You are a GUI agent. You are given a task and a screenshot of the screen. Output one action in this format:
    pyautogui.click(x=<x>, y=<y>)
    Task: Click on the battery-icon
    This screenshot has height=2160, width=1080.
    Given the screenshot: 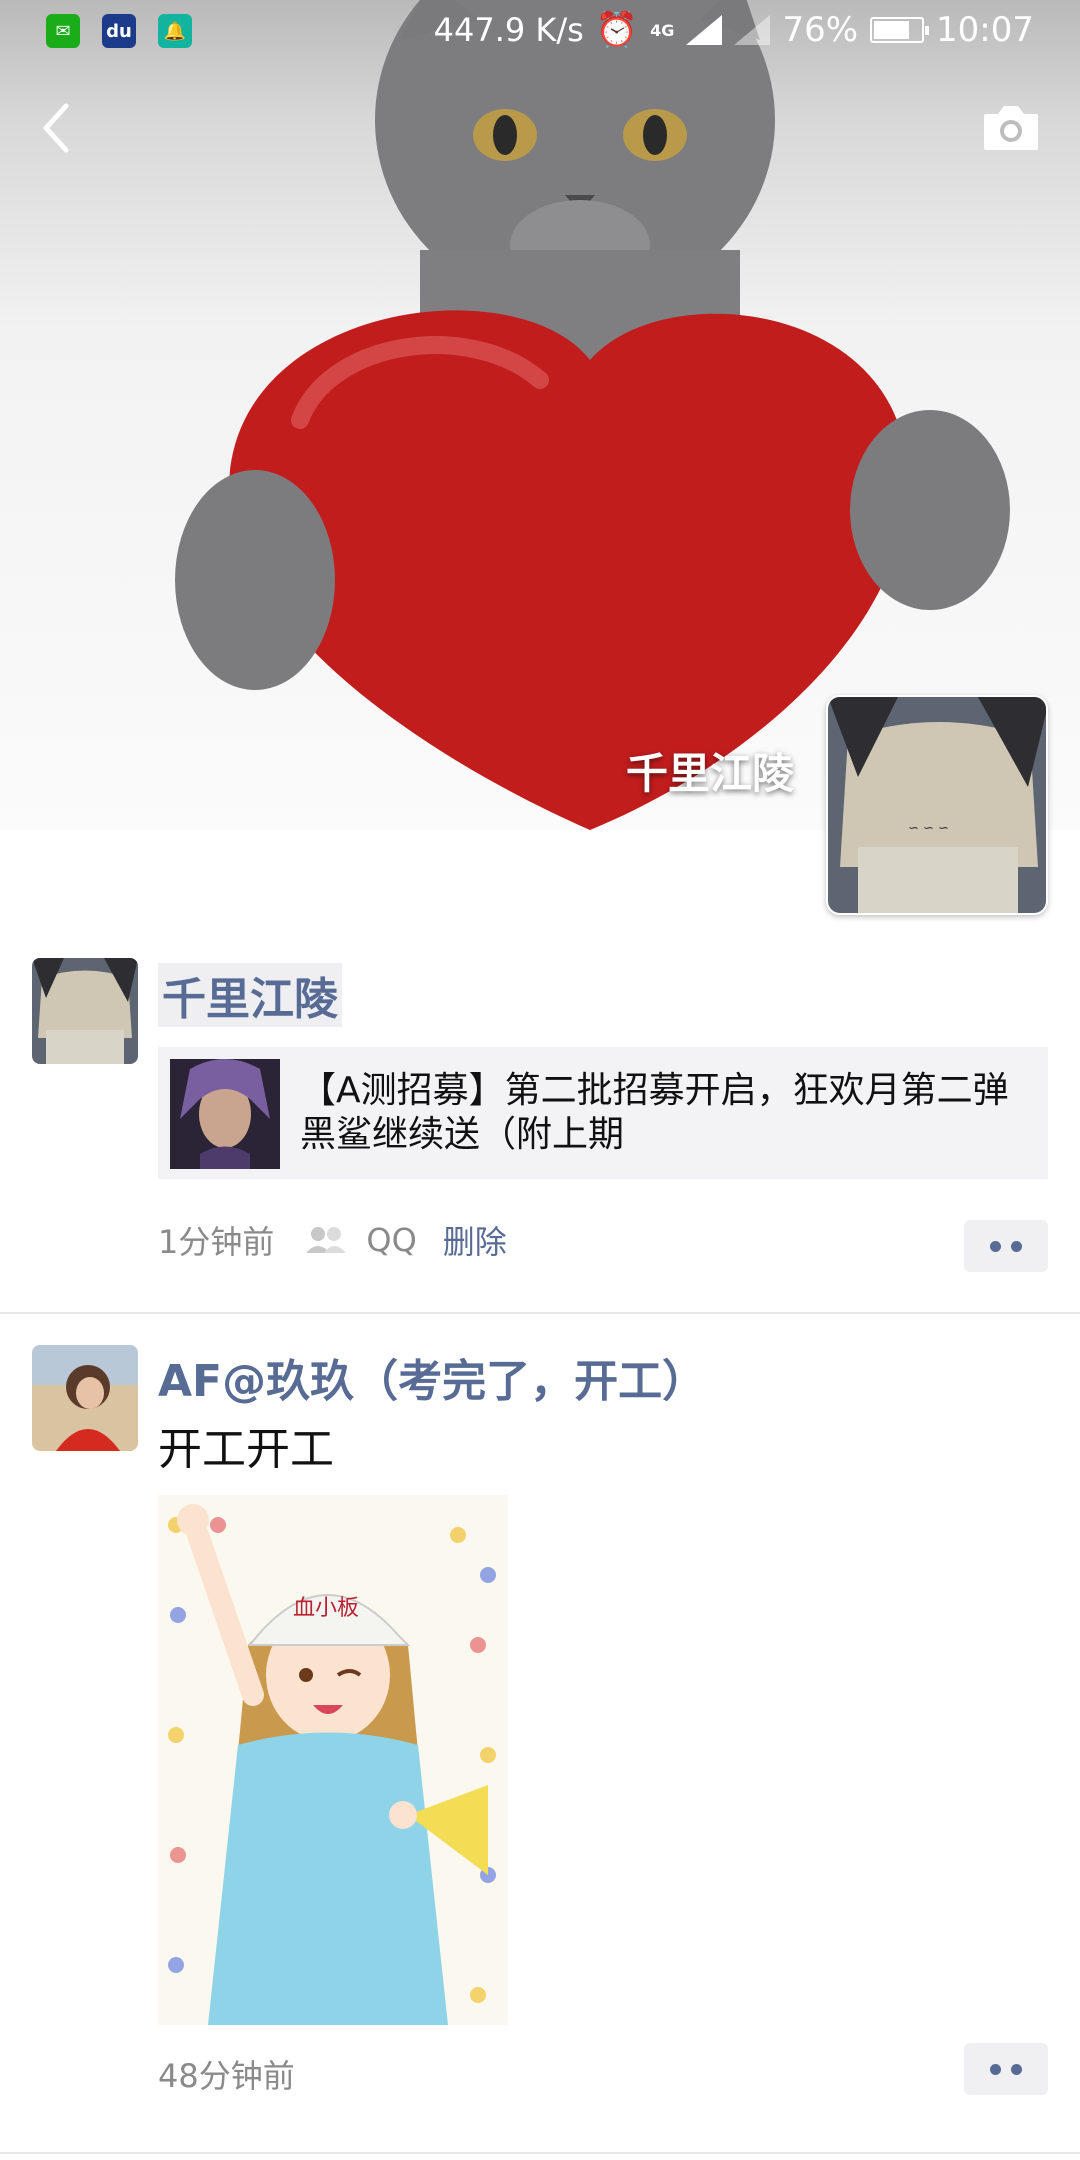 What is the action you would take?
    pyautogui.click(x=900, y=30)
    